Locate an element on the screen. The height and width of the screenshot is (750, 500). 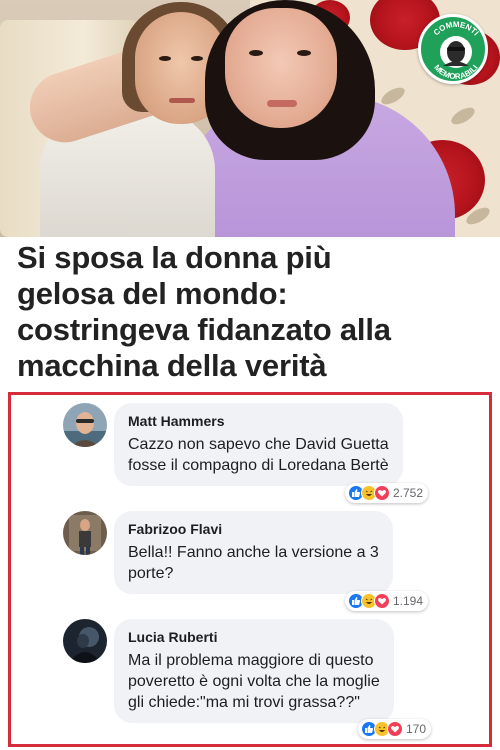
reaction-count: 1.194 is located at coordinates (408, 601).